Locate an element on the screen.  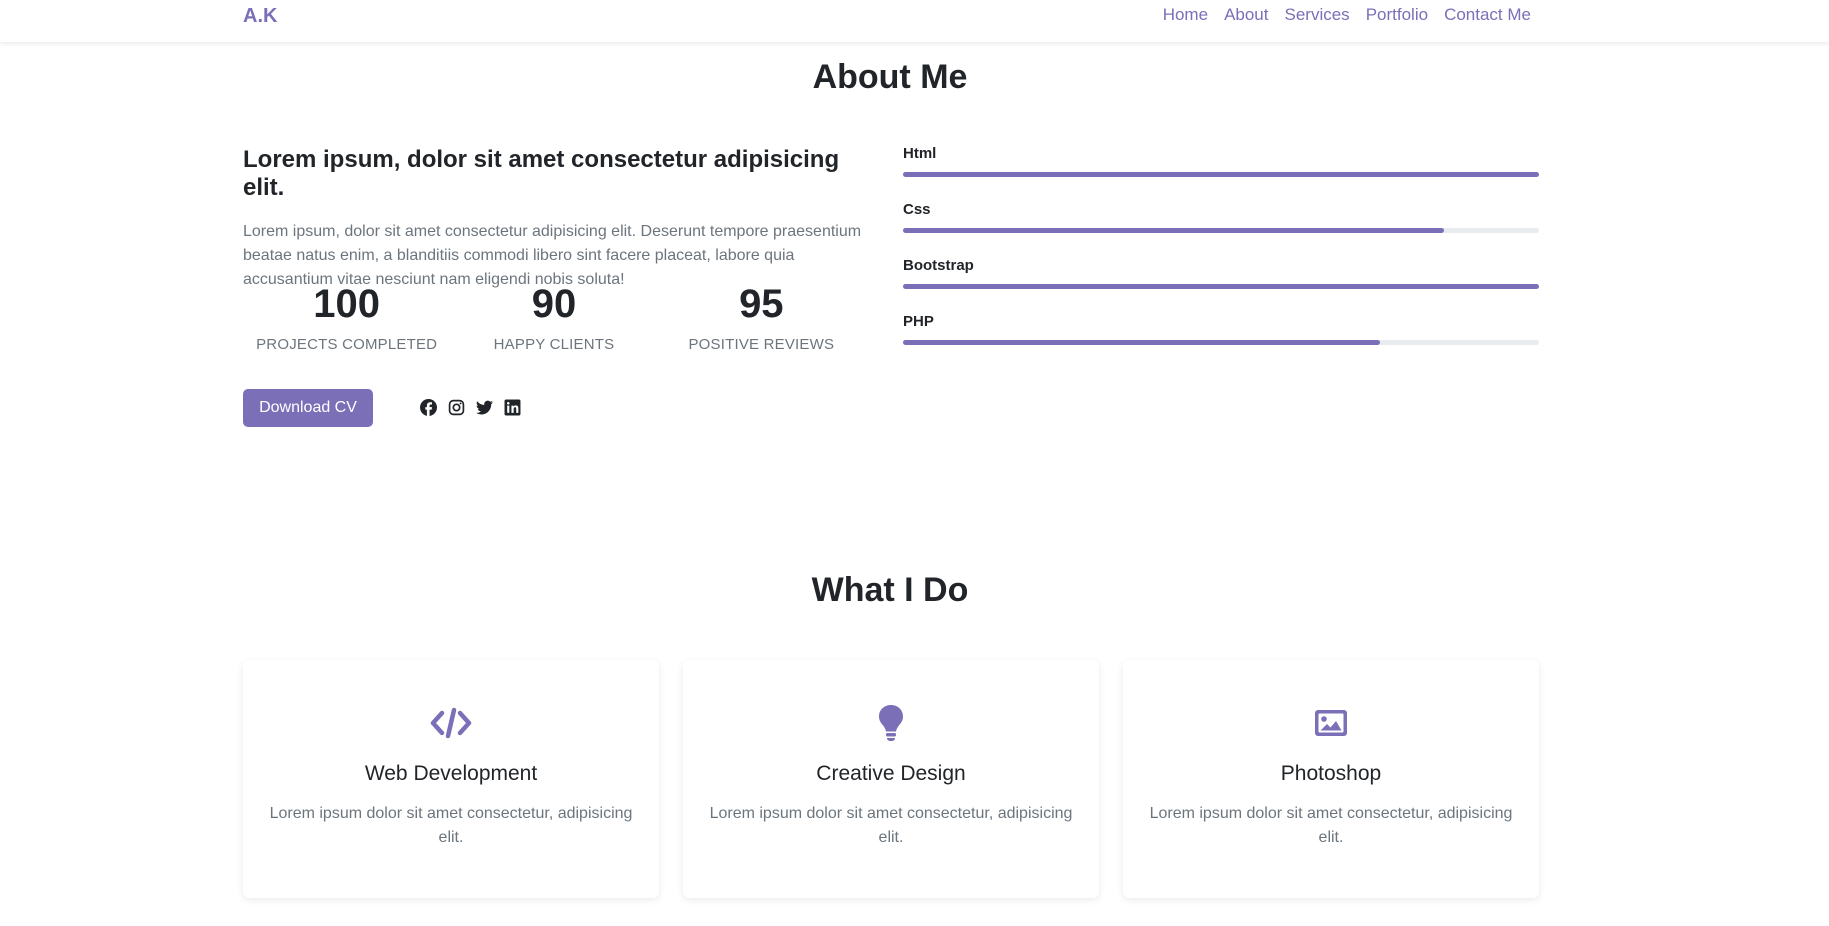
skill-bootstrap: Bootstrap is located at coordinates (1221, 285).